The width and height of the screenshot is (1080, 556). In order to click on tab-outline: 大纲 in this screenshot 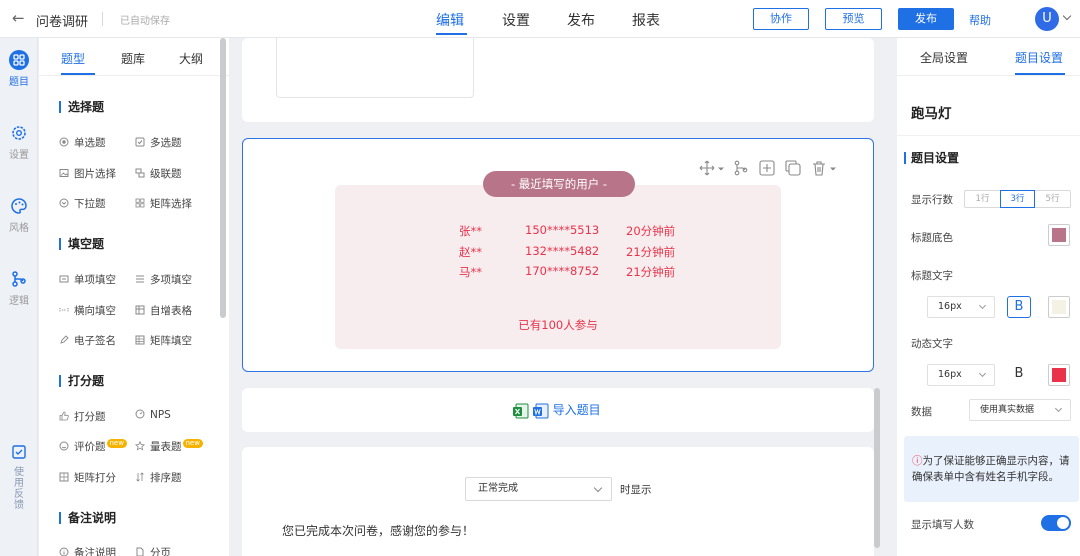, I will do `click(191, 58)`.